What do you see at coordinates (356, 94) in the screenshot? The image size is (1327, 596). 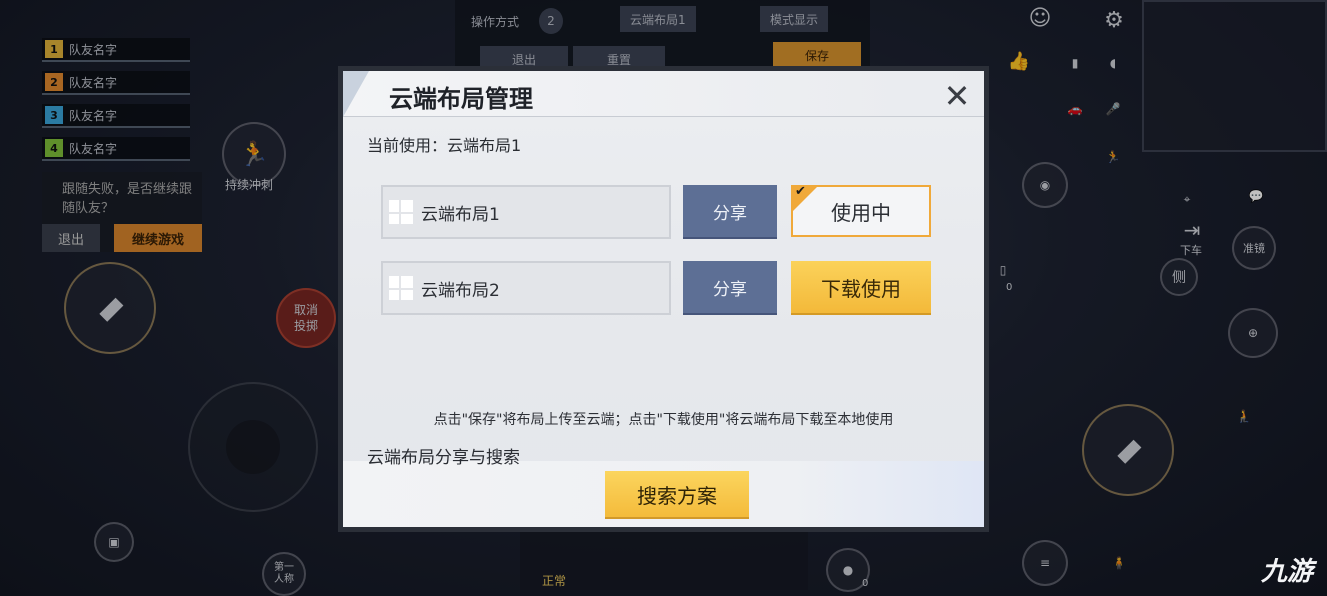 I see `header-accent` at bounding box center [356, 94].